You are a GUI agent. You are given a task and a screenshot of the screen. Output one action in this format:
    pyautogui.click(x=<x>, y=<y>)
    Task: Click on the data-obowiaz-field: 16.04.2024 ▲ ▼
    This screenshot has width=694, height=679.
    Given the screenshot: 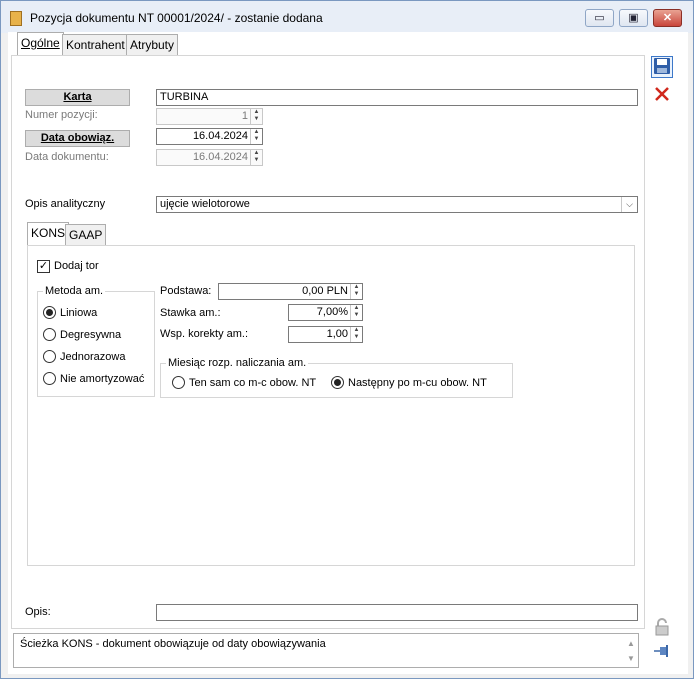 What is the action you would take?
    pyautogui.click(x=209, y=136)
    